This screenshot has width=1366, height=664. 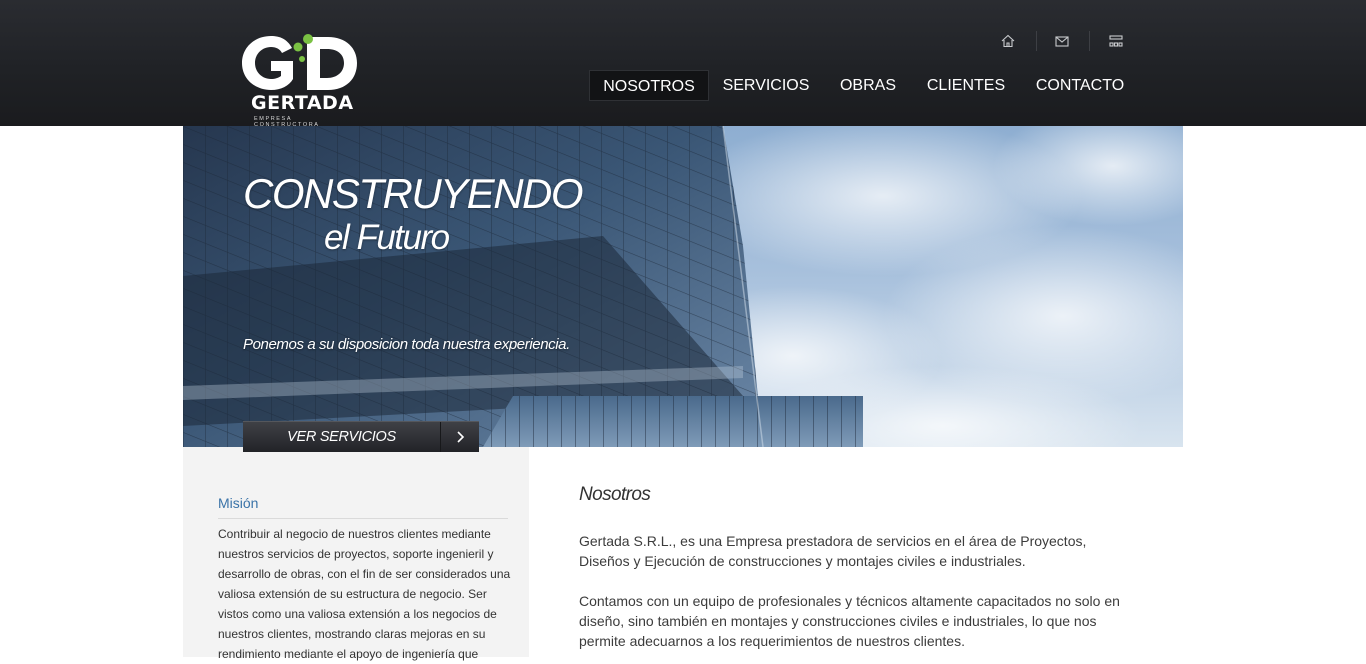 I want to click on hero-title-line1: CONSTRUYENDO, so click(x=413, y=193).